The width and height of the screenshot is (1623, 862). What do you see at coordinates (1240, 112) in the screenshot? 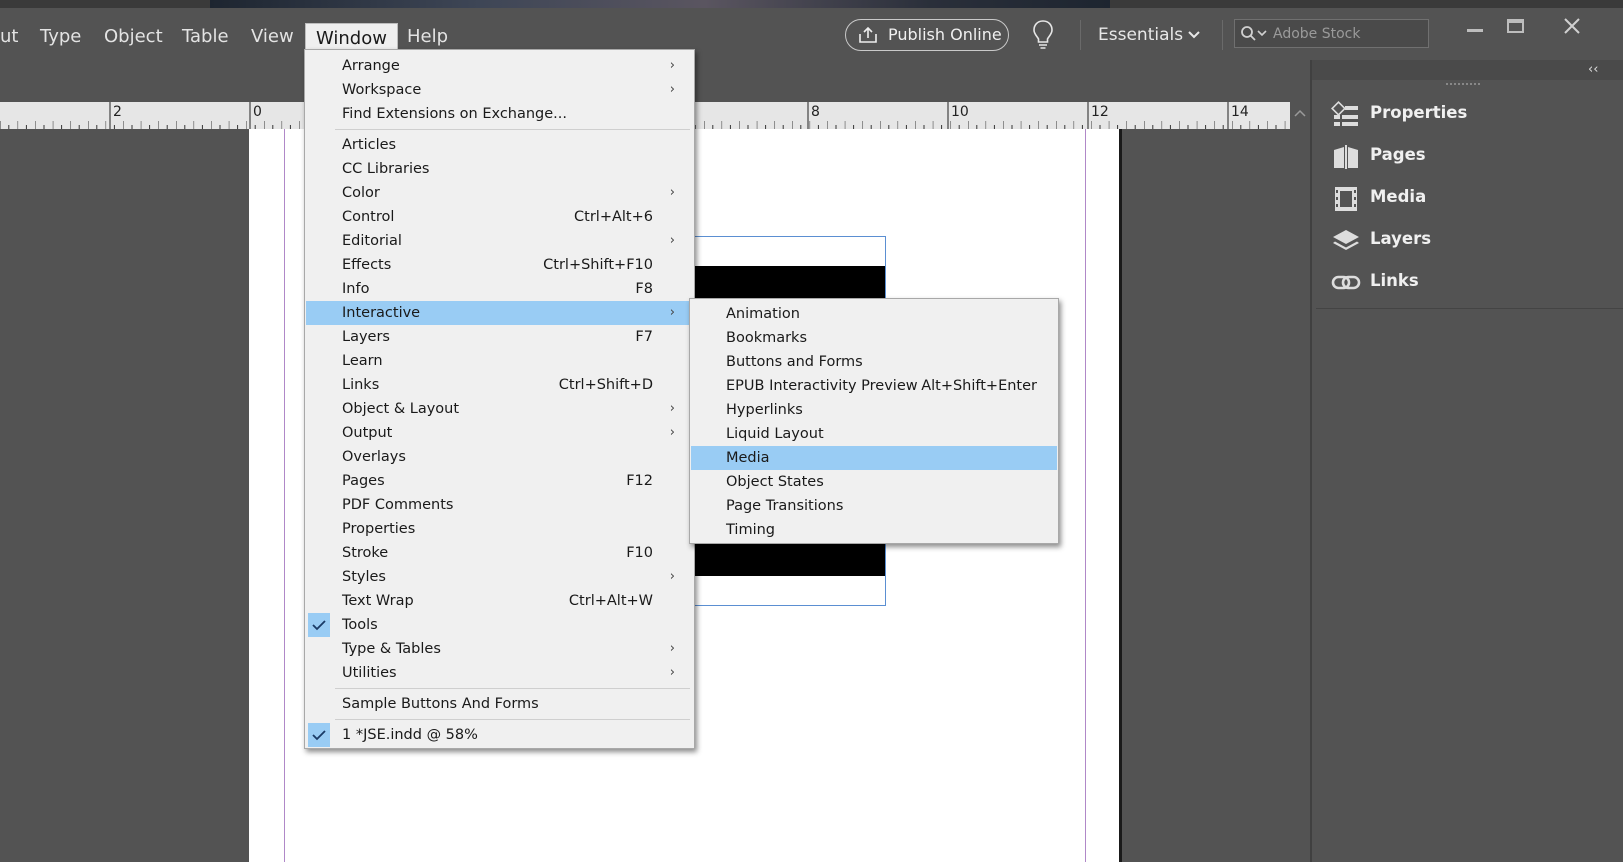
I see `ruler-label: 14` at bounding box center [1240, 112].